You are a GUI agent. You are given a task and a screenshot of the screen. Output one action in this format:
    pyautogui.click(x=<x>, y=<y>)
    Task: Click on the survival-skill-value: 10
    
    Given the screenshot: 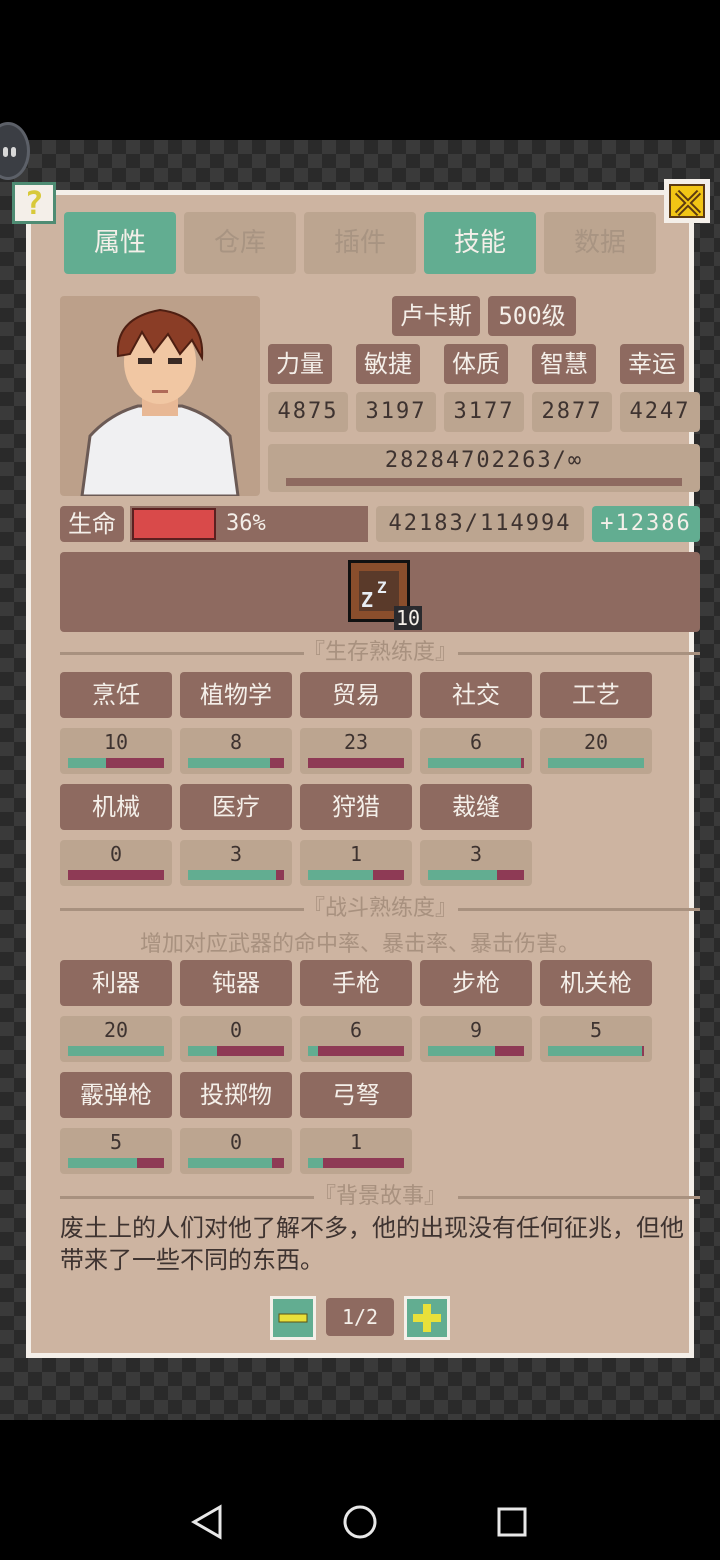 What is the action you would take?
    pyautogui.click(x=116, y=742)
    